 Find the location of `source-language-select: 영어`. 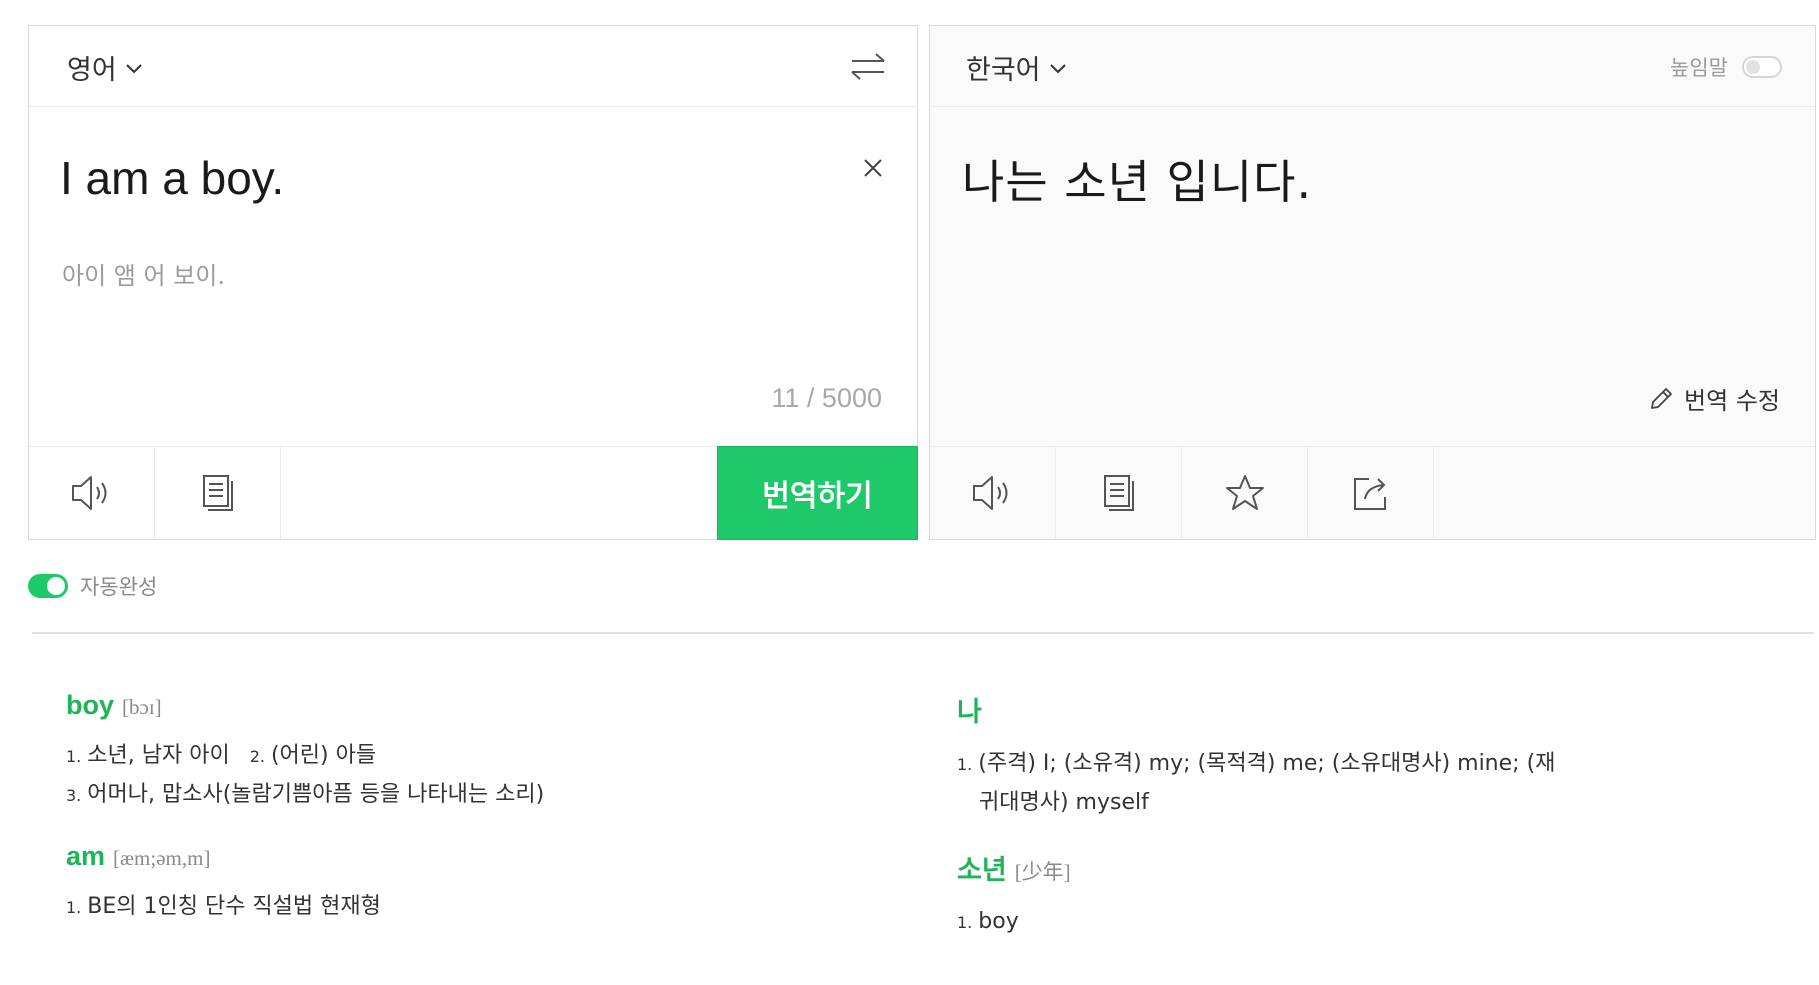

source-language-select: 영어 is located at coordinates (106, 67).